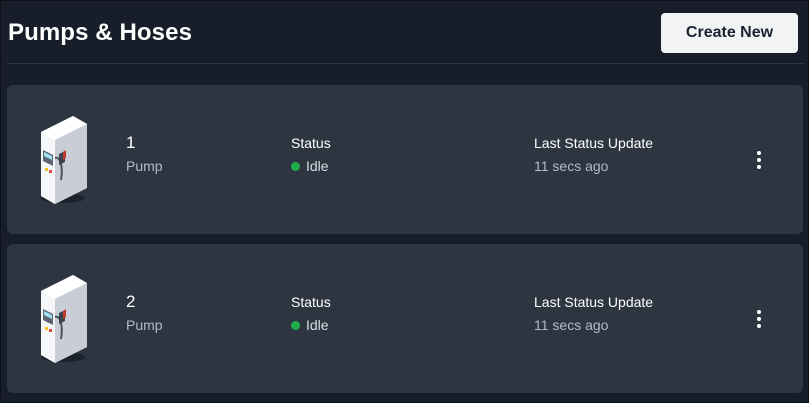  Describe the element at coordinates (729, 33) in the screenshot. I see `create-new-button: Create New` at that location.